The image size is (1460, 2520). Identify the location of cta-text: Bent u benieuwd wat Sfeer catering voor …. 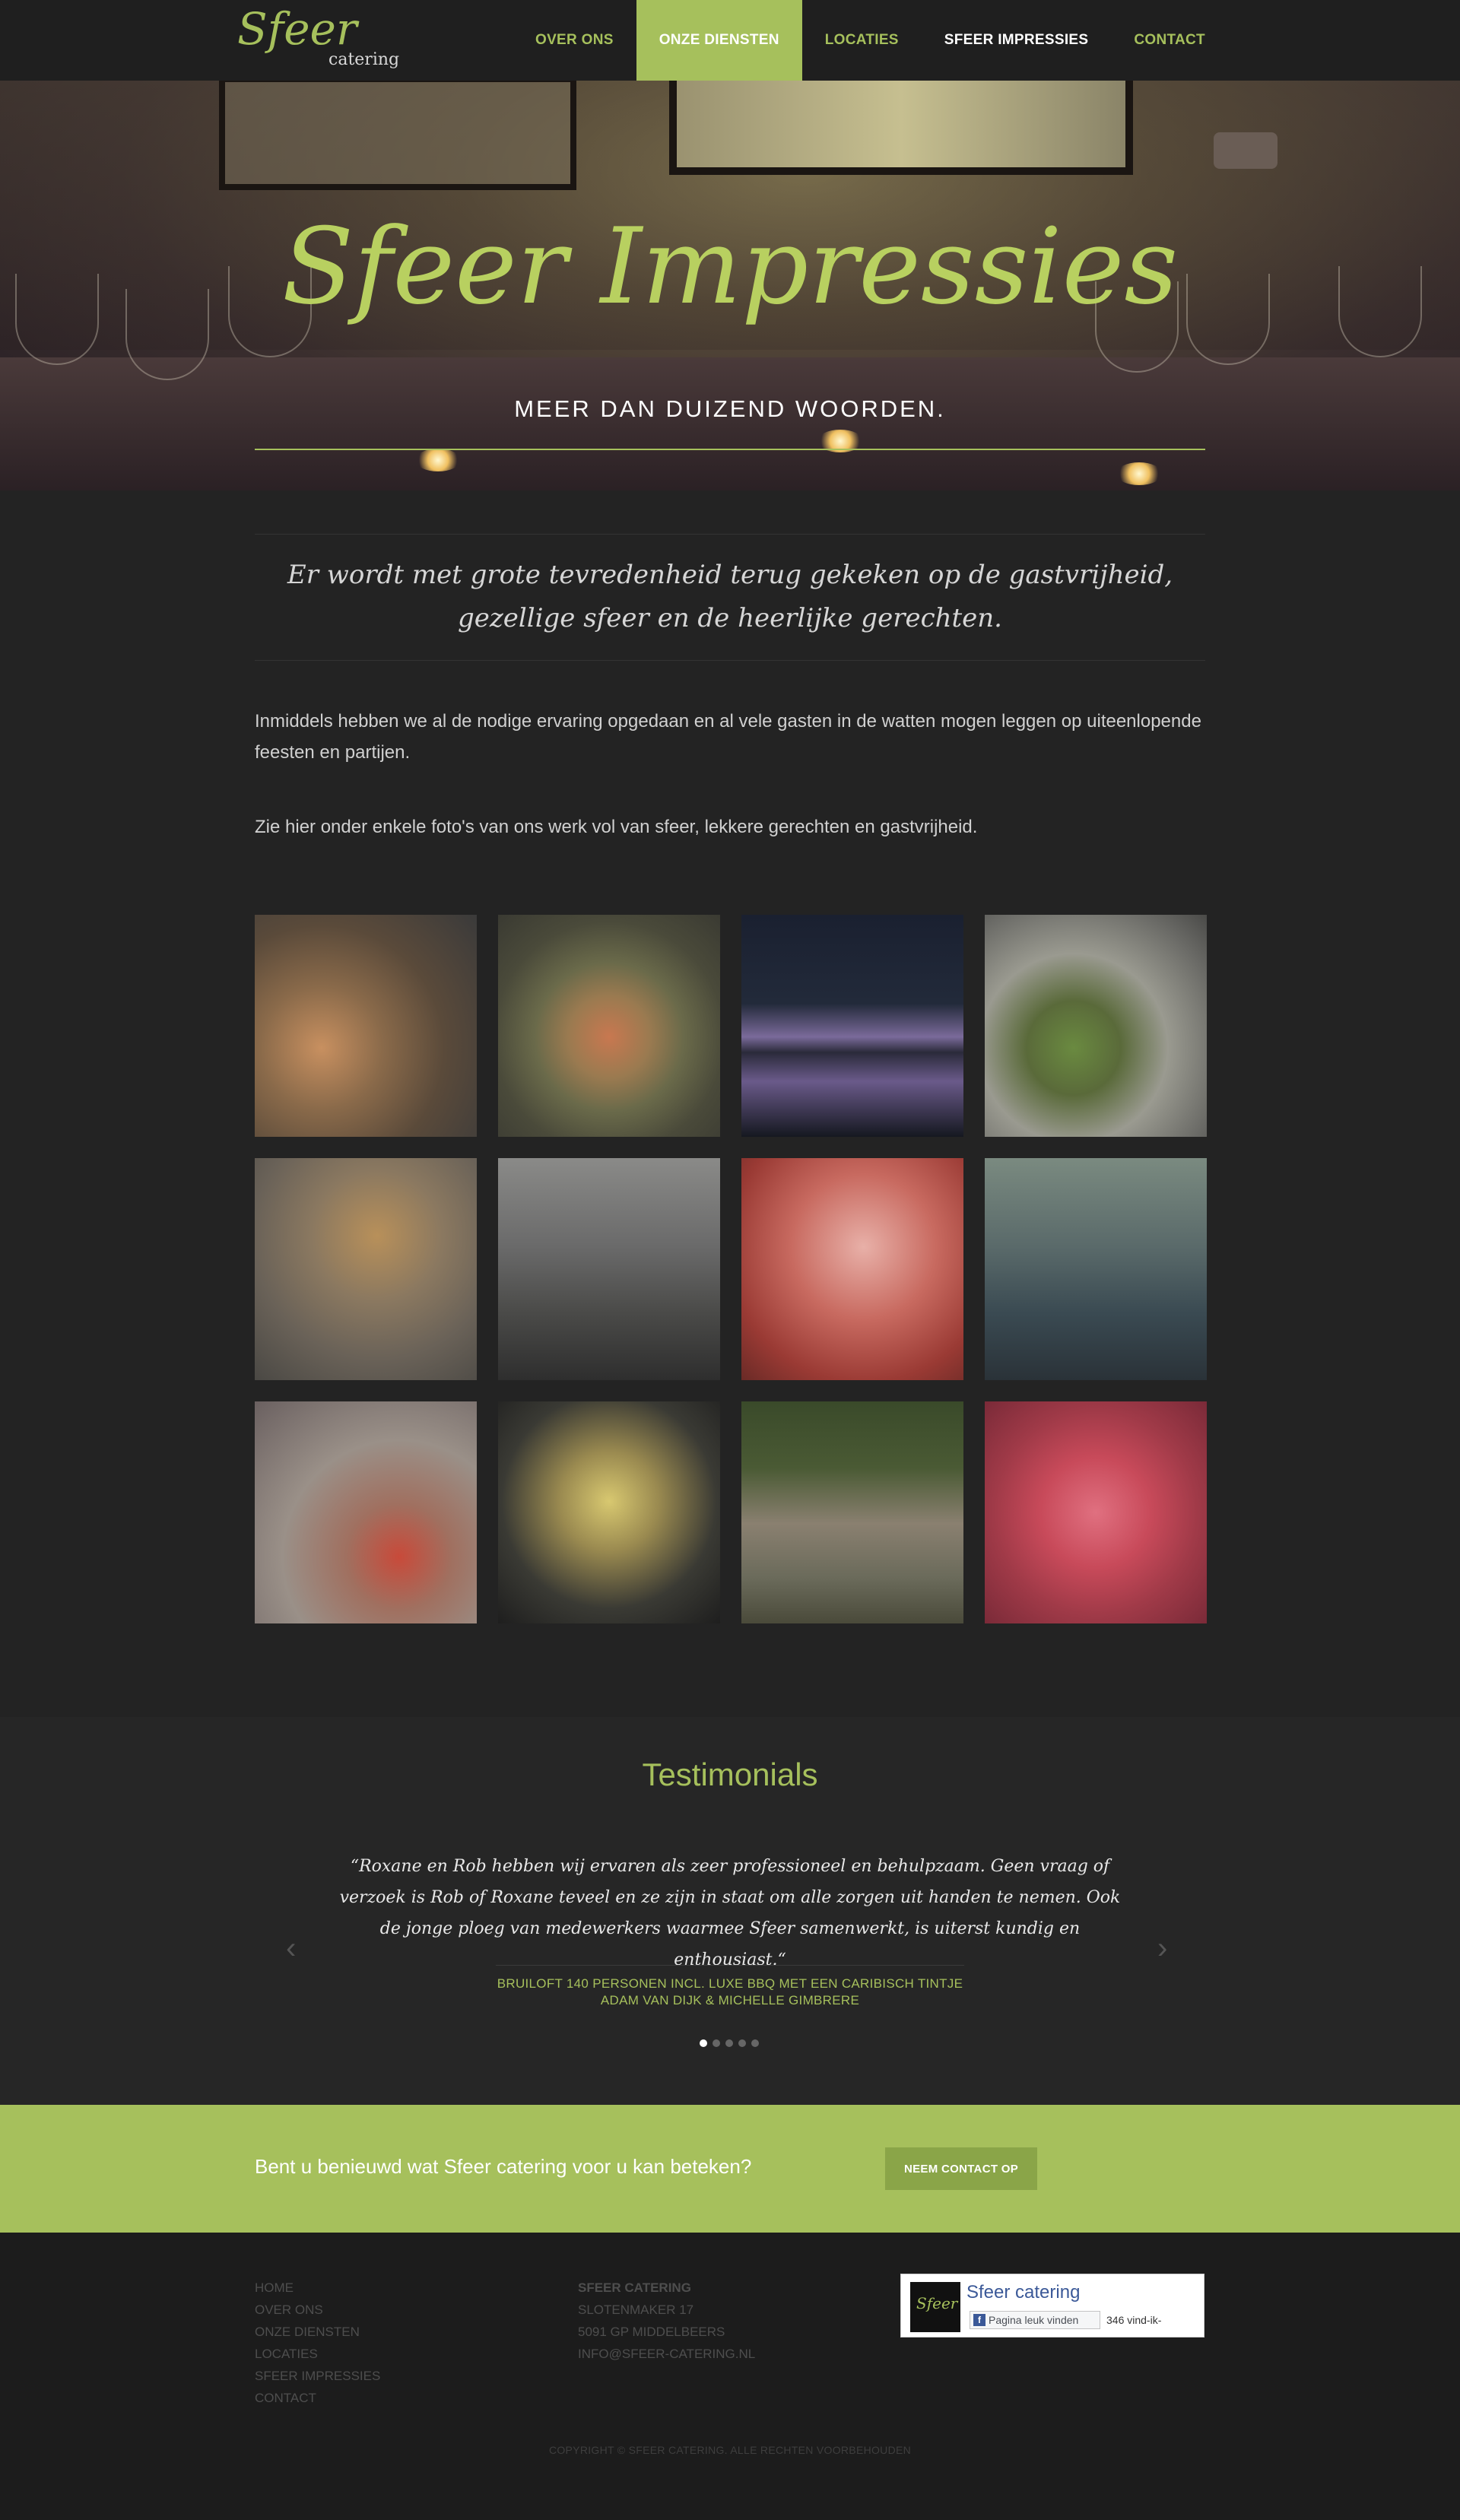
(503, 2166).